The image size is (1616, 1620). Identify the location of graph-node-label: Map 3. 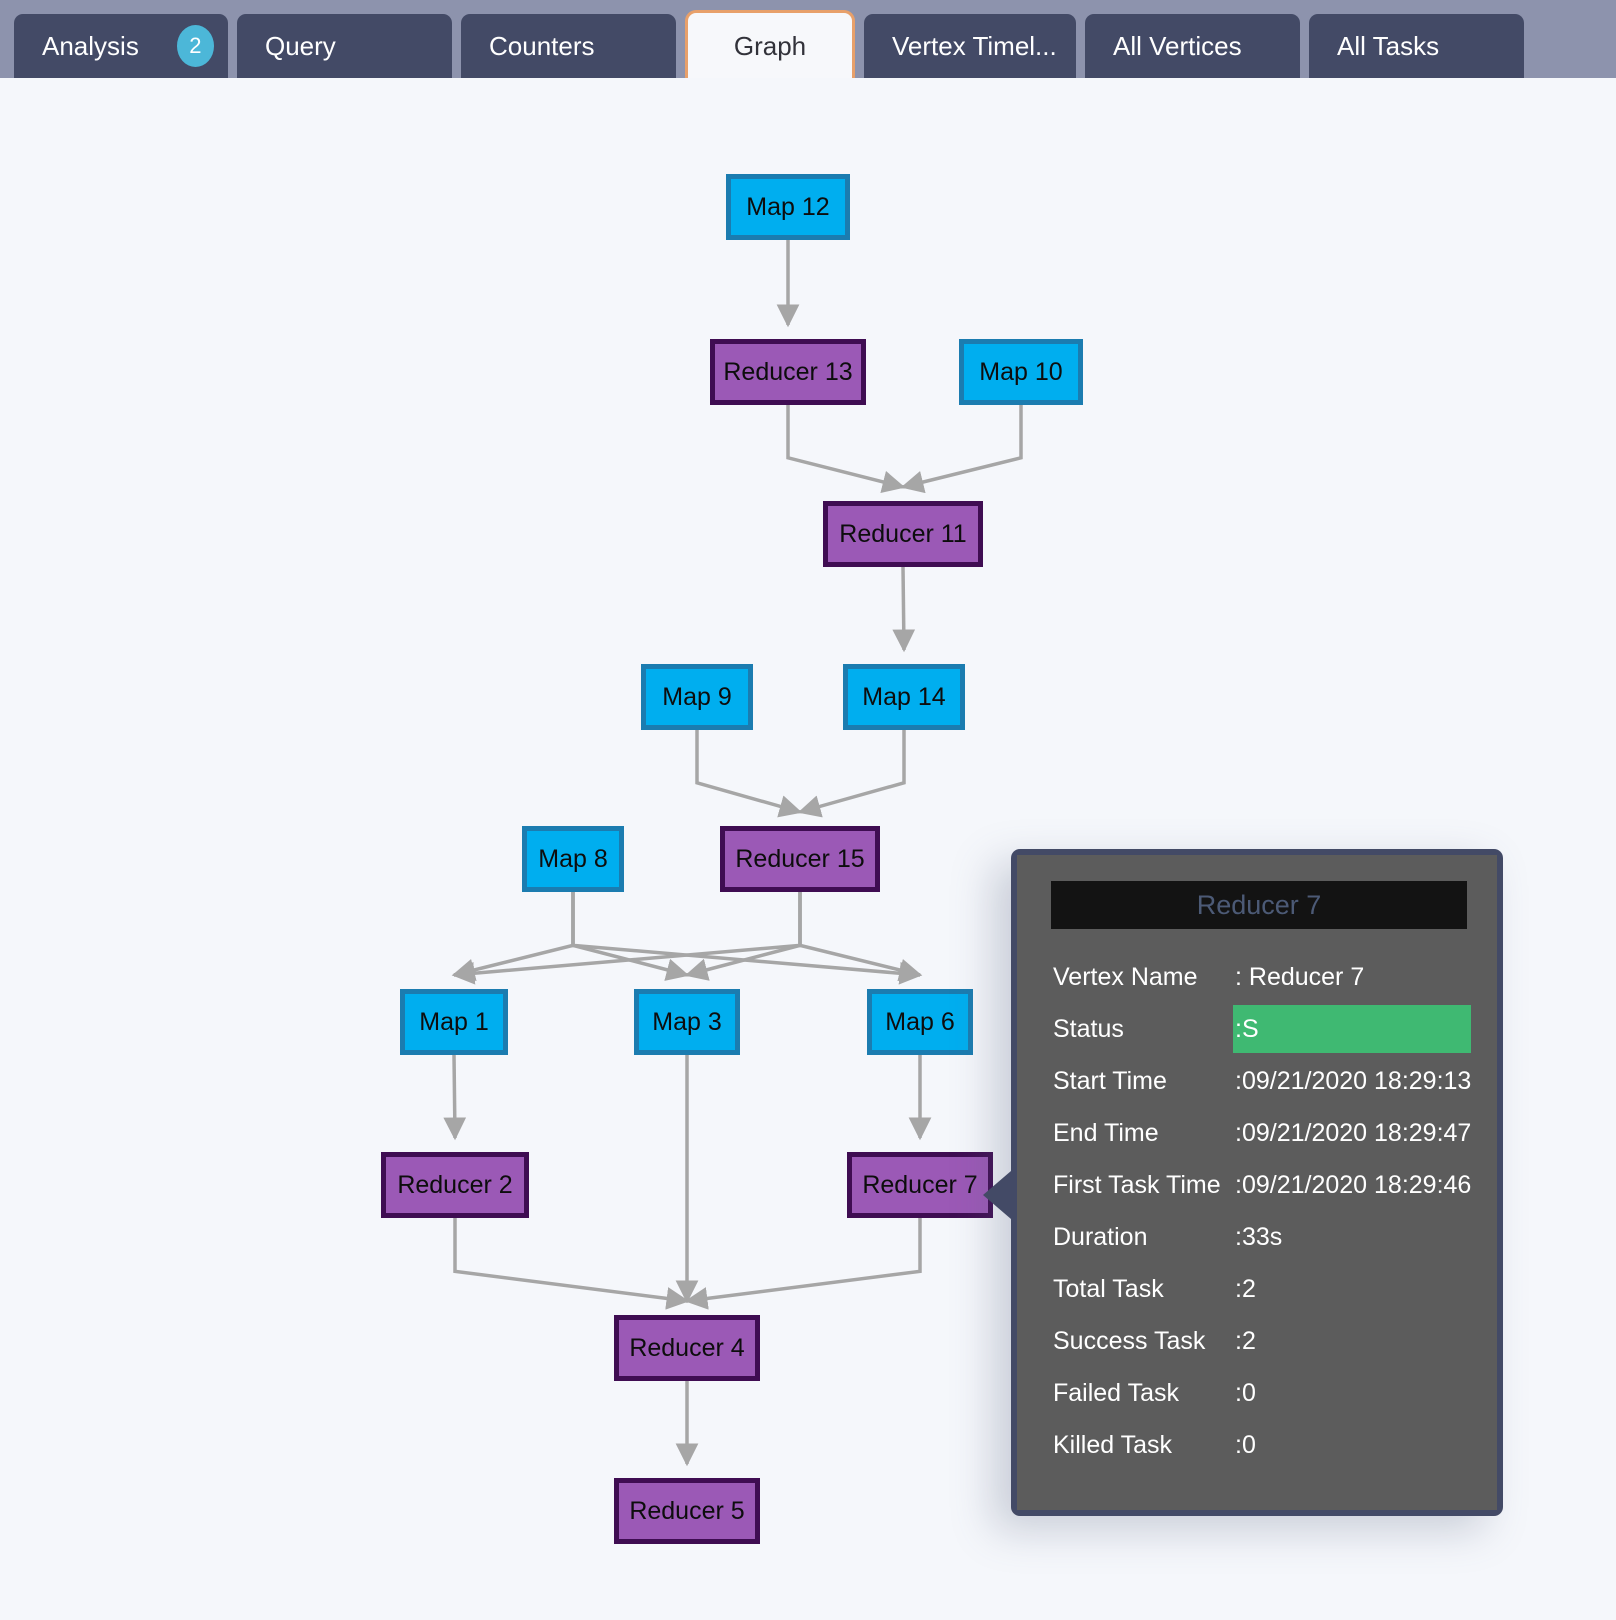
(687, 1021).